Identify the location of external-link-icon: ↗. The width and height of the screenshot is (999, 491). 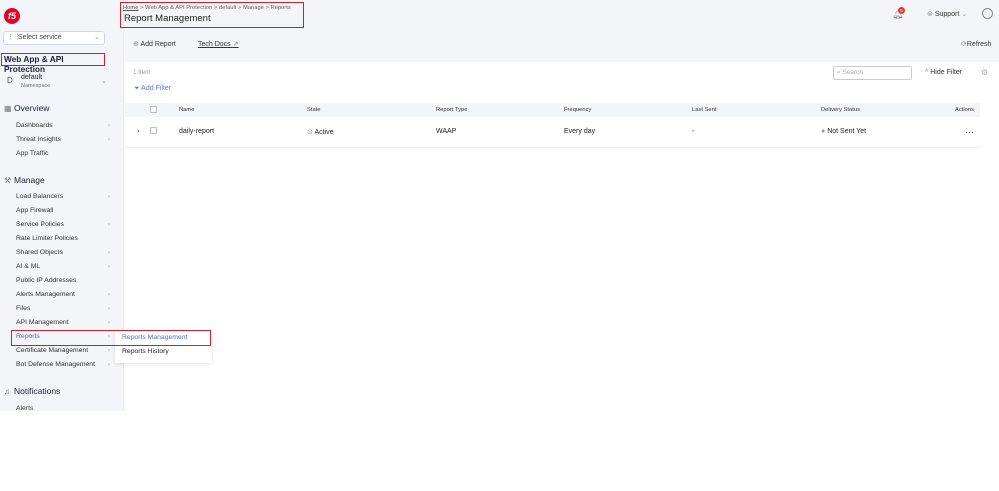
(235, 44).